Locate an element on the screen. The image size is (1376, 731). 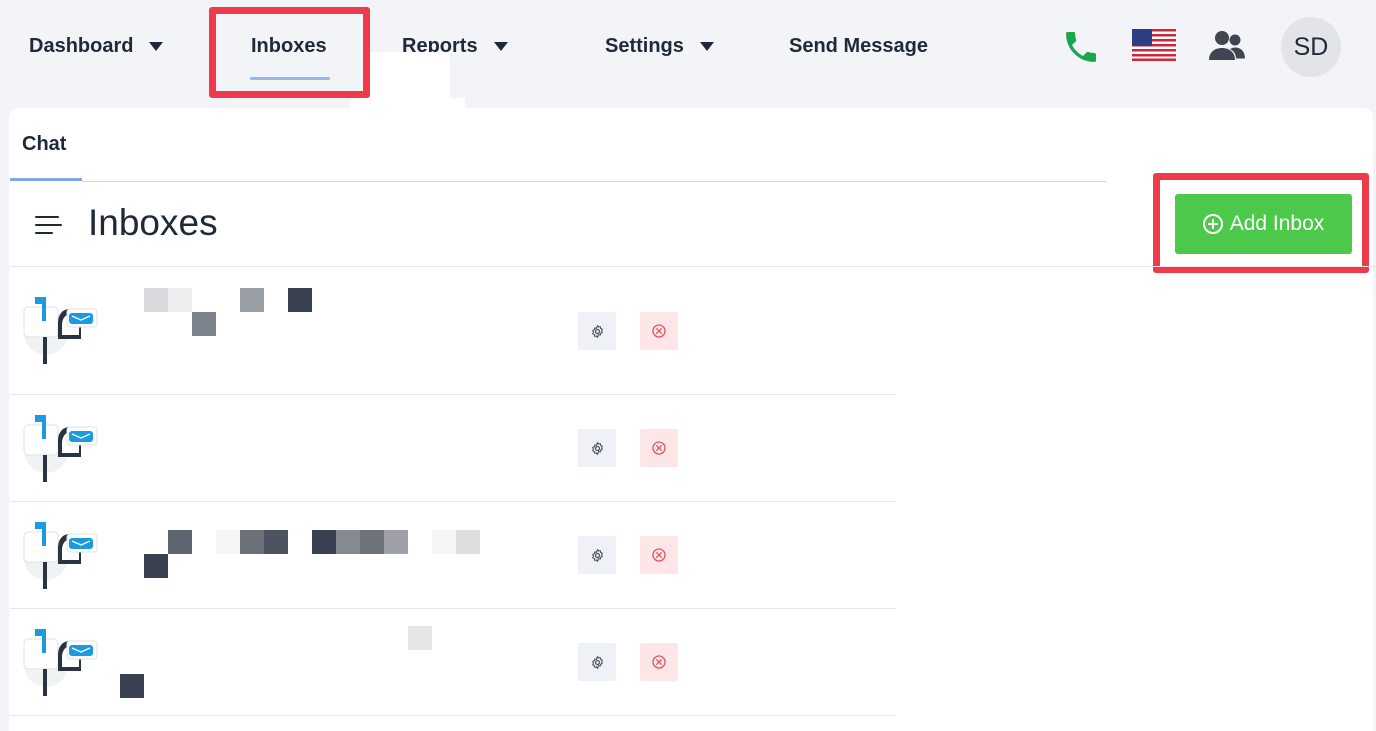
plus-circle-icon is located at coordinates (1212, 224).